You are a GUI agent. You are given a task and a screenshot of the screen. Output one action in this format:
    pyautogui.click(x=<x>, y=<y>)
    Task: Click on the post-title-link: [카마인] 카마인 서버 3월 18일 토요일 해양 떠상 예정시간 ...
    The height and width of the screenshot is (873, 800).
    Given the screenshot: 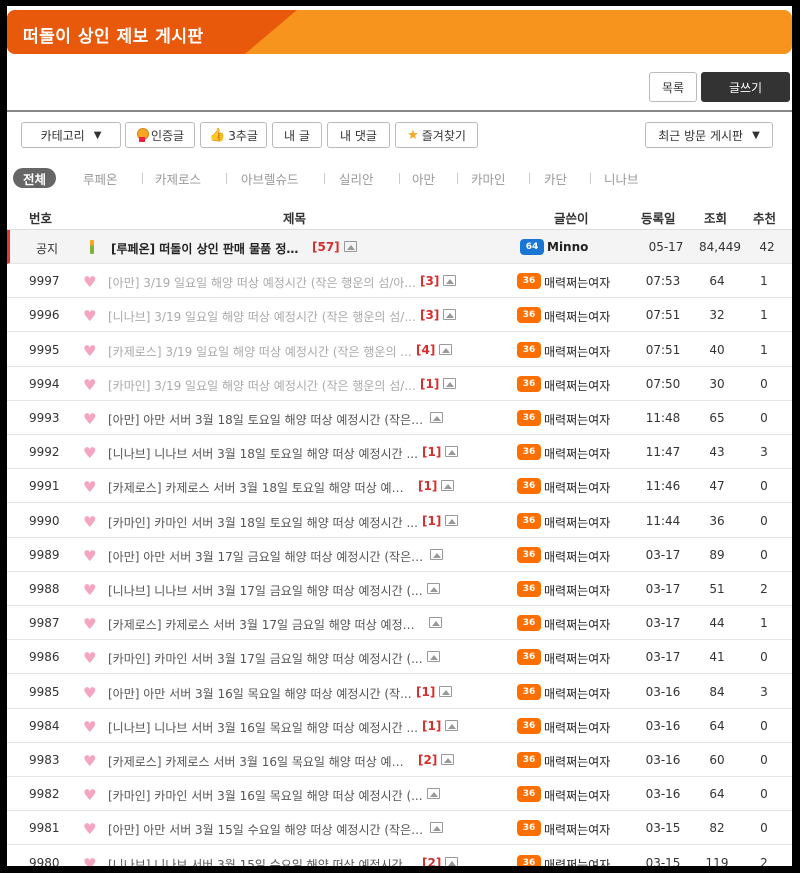 What is the action you would take?
    pyautogui.click(x=263, y=522)
    